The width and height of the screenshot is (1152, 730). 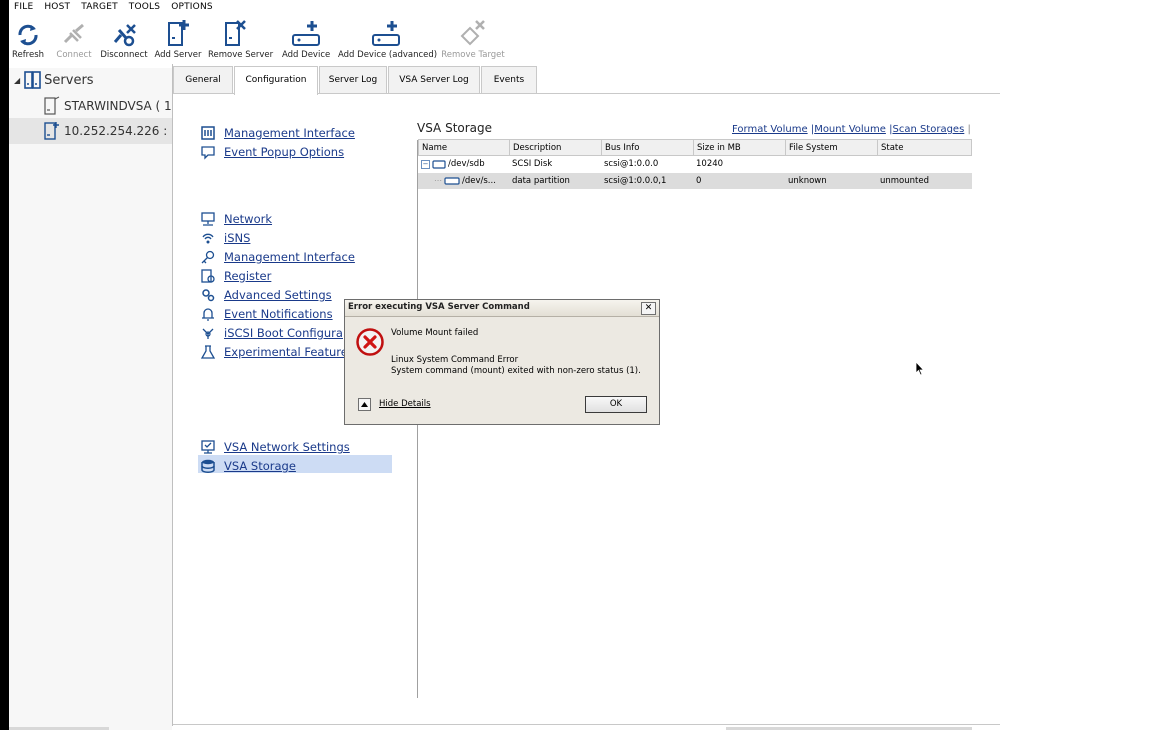 I want to click on dialog-title-bar: Error executing VSA Server Command ✕, so click(x=502, y=308).